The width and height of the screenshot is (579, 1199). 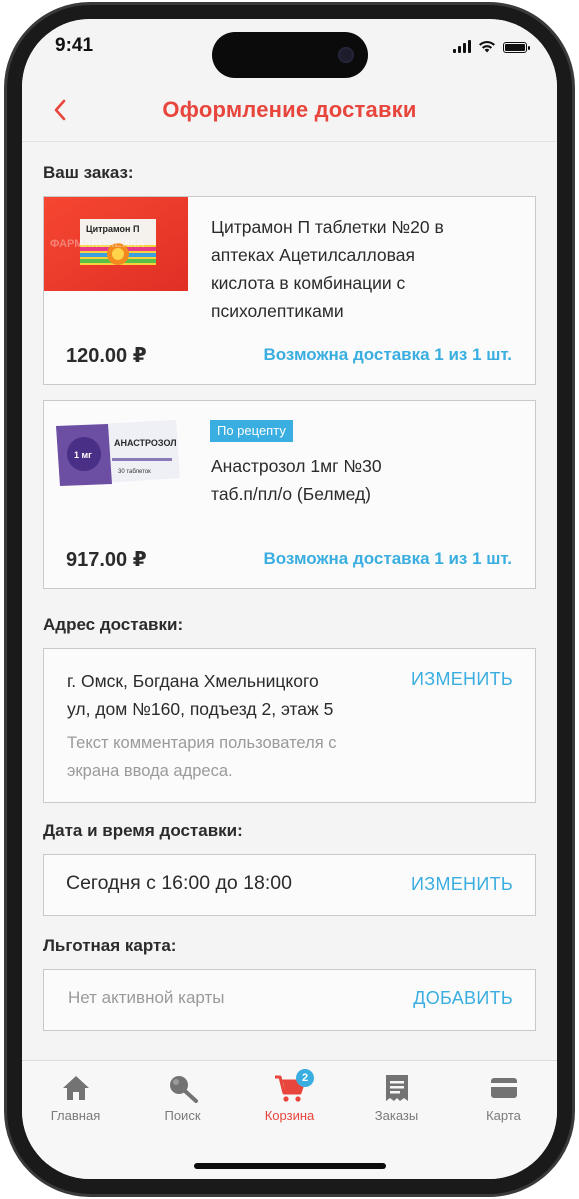 What do you see at coordinates (290, 55) in the screenshot?
I see `dynamic-island` at bounding box center [290, 55].